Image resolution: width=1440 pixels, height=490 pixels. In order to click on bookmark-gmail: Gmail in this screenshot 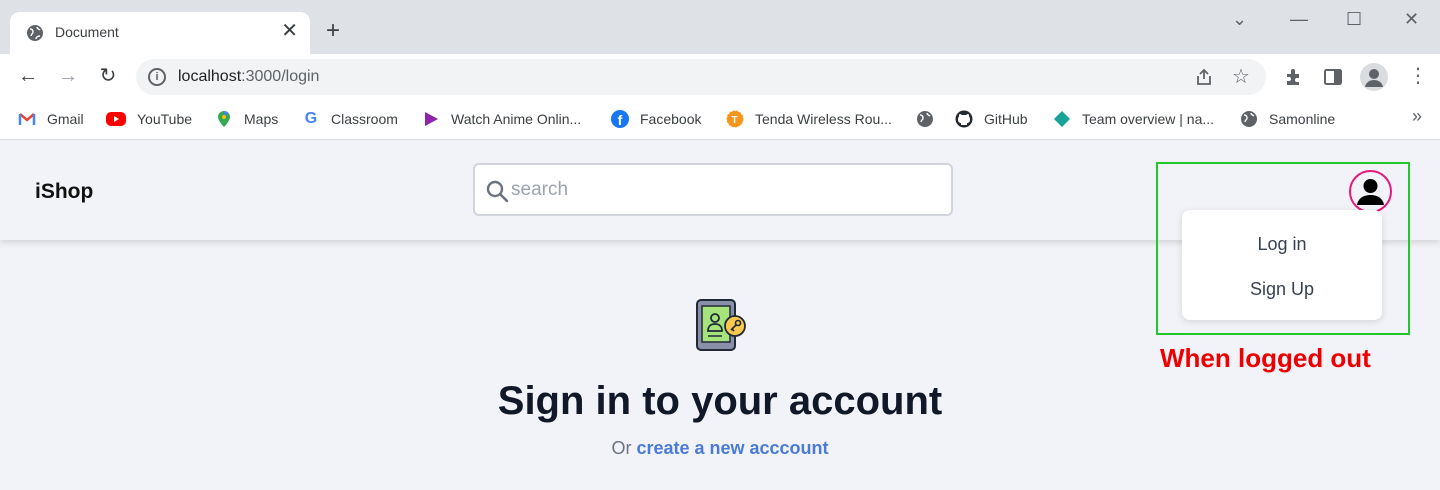, I will do `click(51, 119)`.